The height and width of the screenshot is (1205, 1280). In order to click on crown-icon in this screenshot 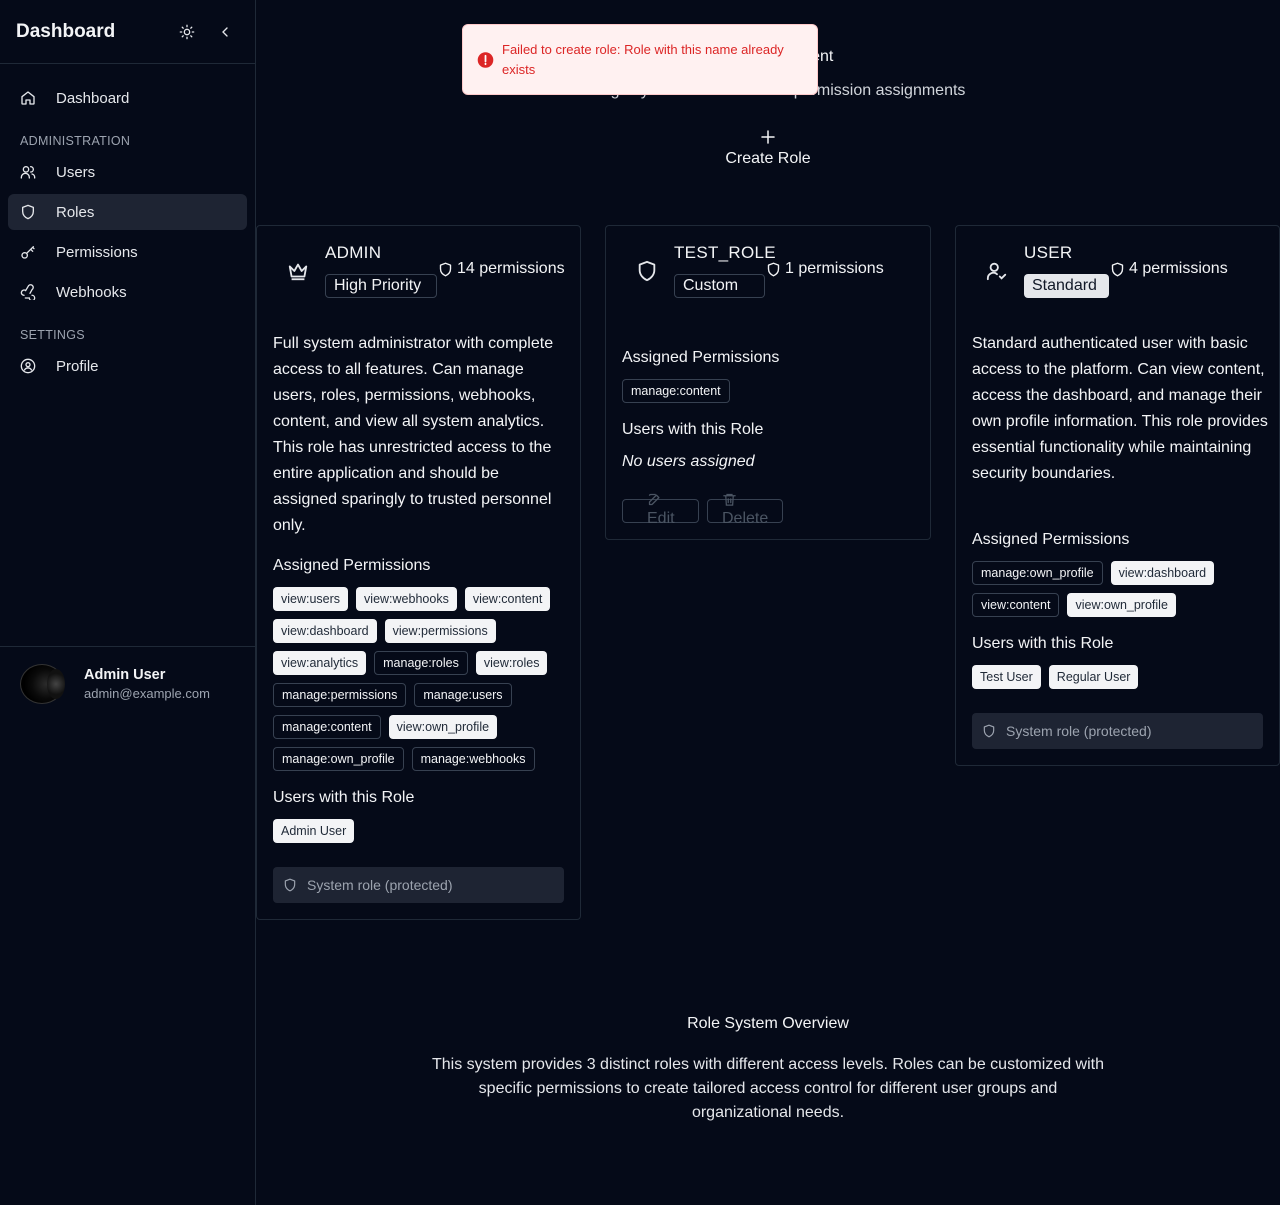, I will do `click(298, 272)`.